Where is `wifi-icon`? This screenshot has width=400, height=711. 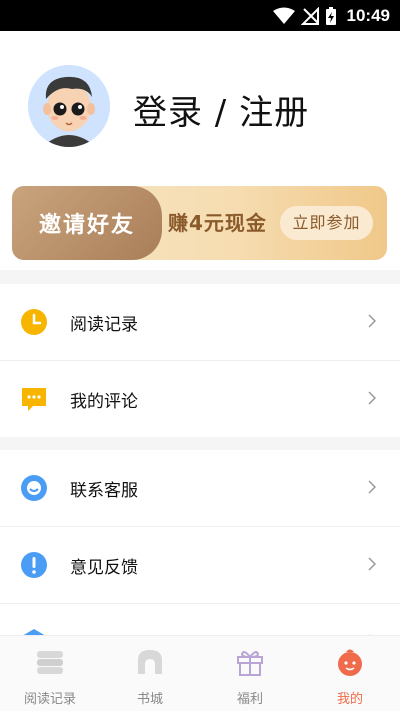 wifi-icon is located at coordinates (283, 15).